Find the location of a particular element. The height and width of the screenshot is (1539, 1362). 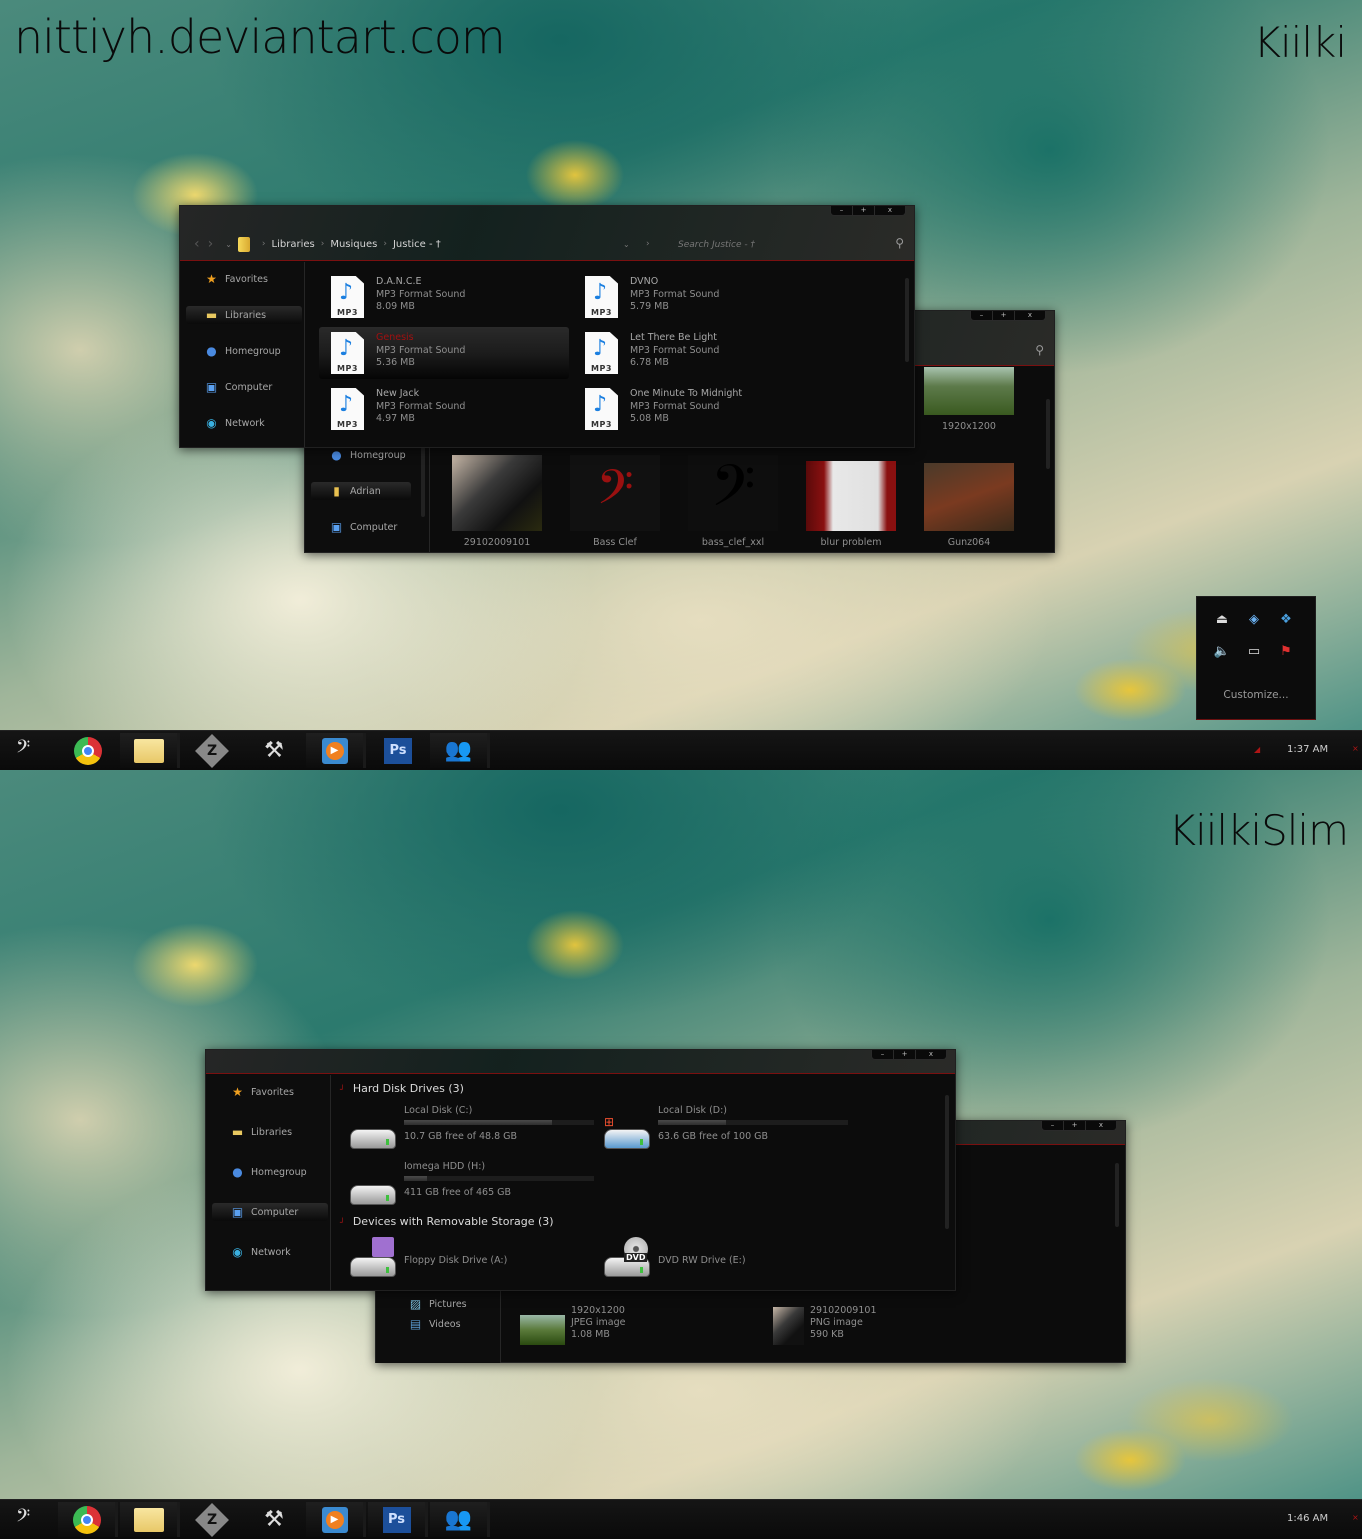

titlebar: – + x is located at coordinates (580, 1062).